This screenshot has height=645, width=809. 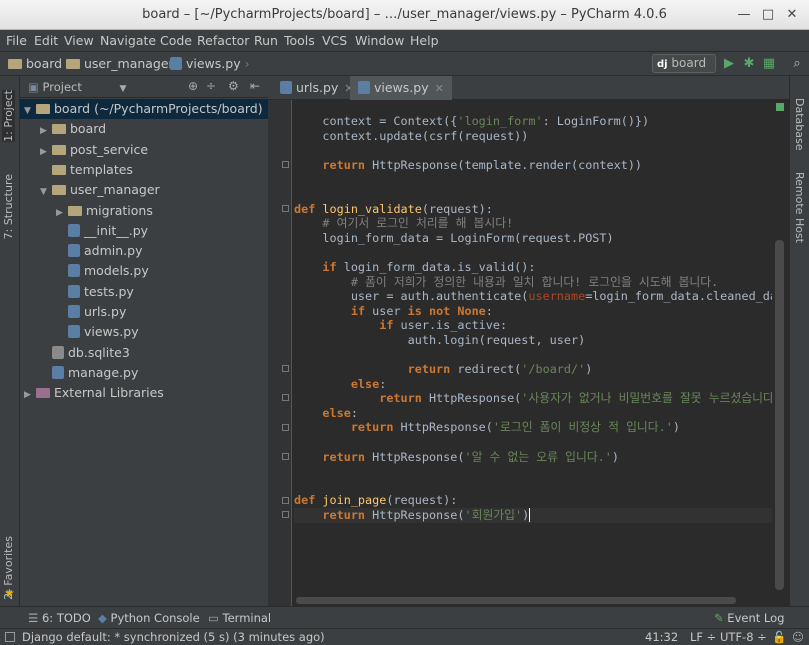 What do you see at coordinates (46, 40) in the screenshot?
I see `menu-edit: Edit` at bounding box center [46, 40].